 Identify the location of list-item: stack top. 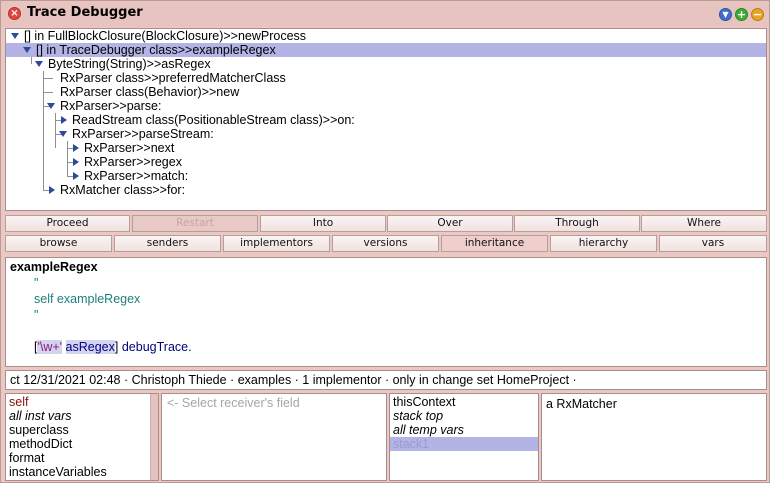
(418, 416).